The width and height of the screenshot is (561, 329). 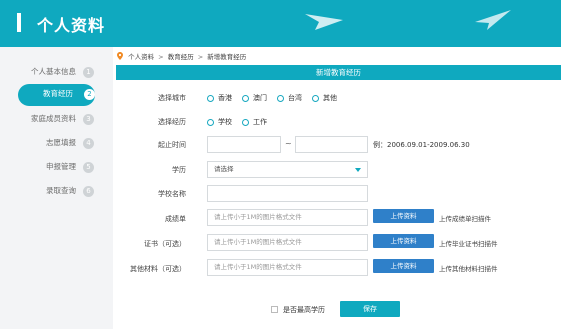 I want to click on city-radio-taiwan: 台湾, so click(x=289, y=98).